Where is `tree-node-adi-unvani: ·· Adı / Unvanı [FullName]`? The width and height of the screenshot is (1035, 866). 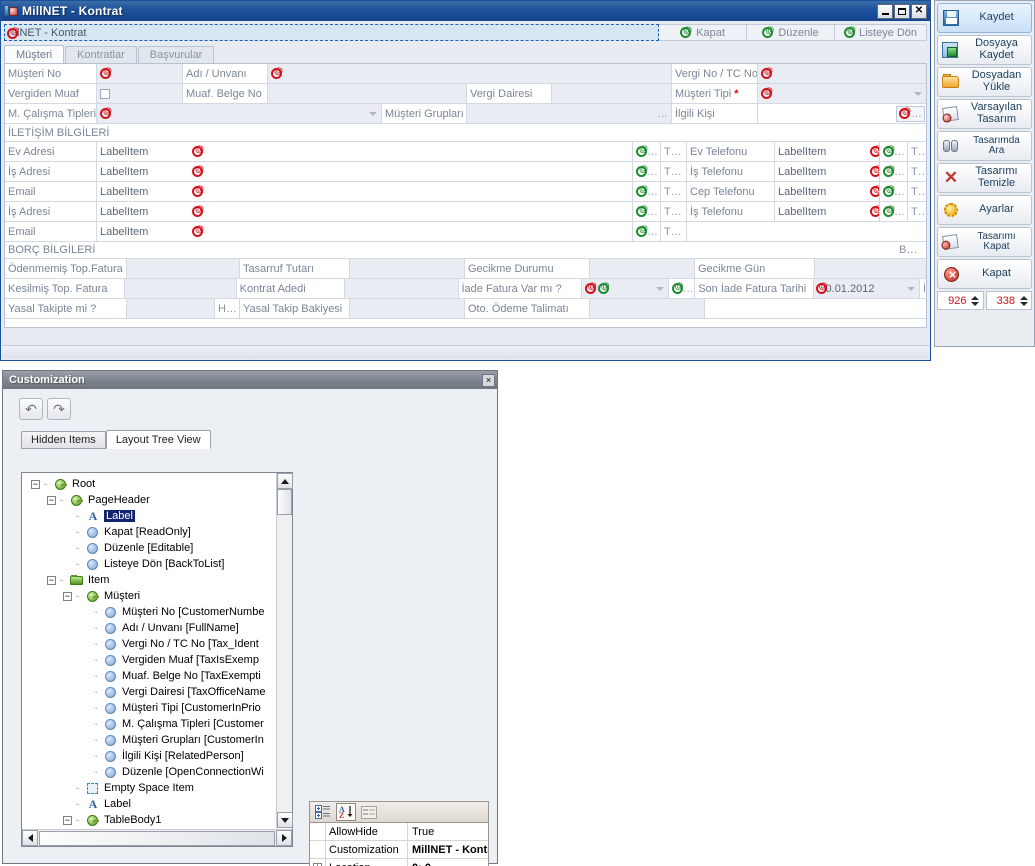
tree-node-adi-unvani: ·· Adı / Unvanı [FullName] is located at coordinates (151, 628).